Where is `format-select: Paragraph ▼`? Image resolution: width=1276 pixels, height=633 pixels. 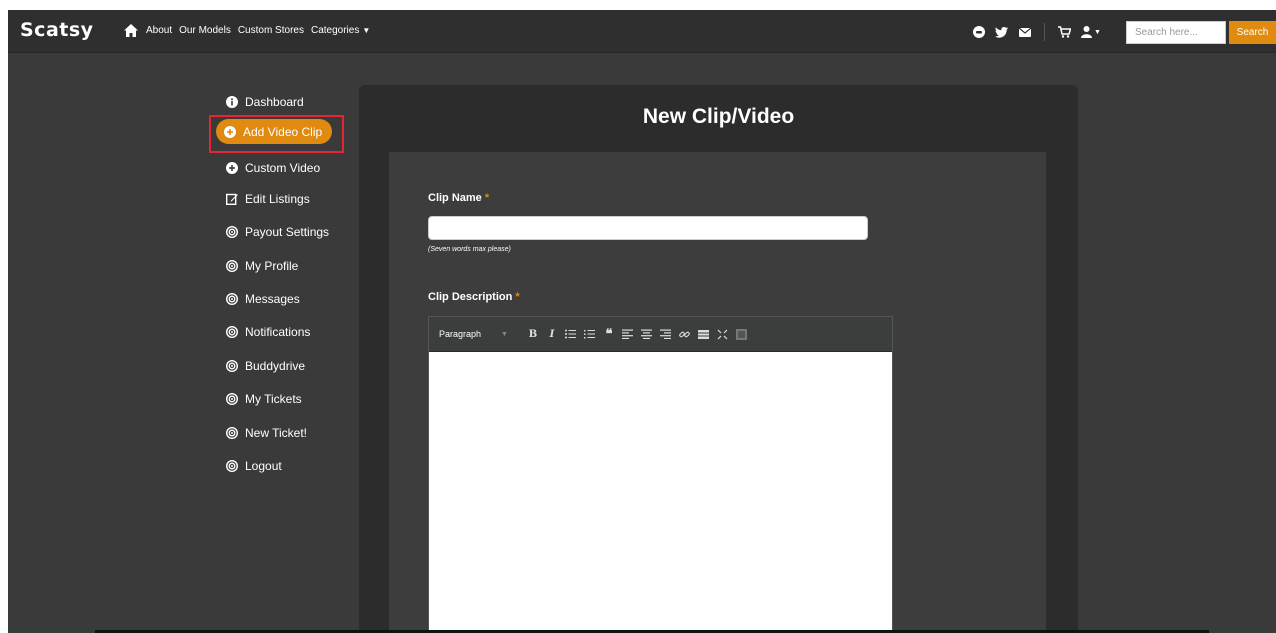 format-select: Paragraph ▼ is located at coordinates (473, 334).